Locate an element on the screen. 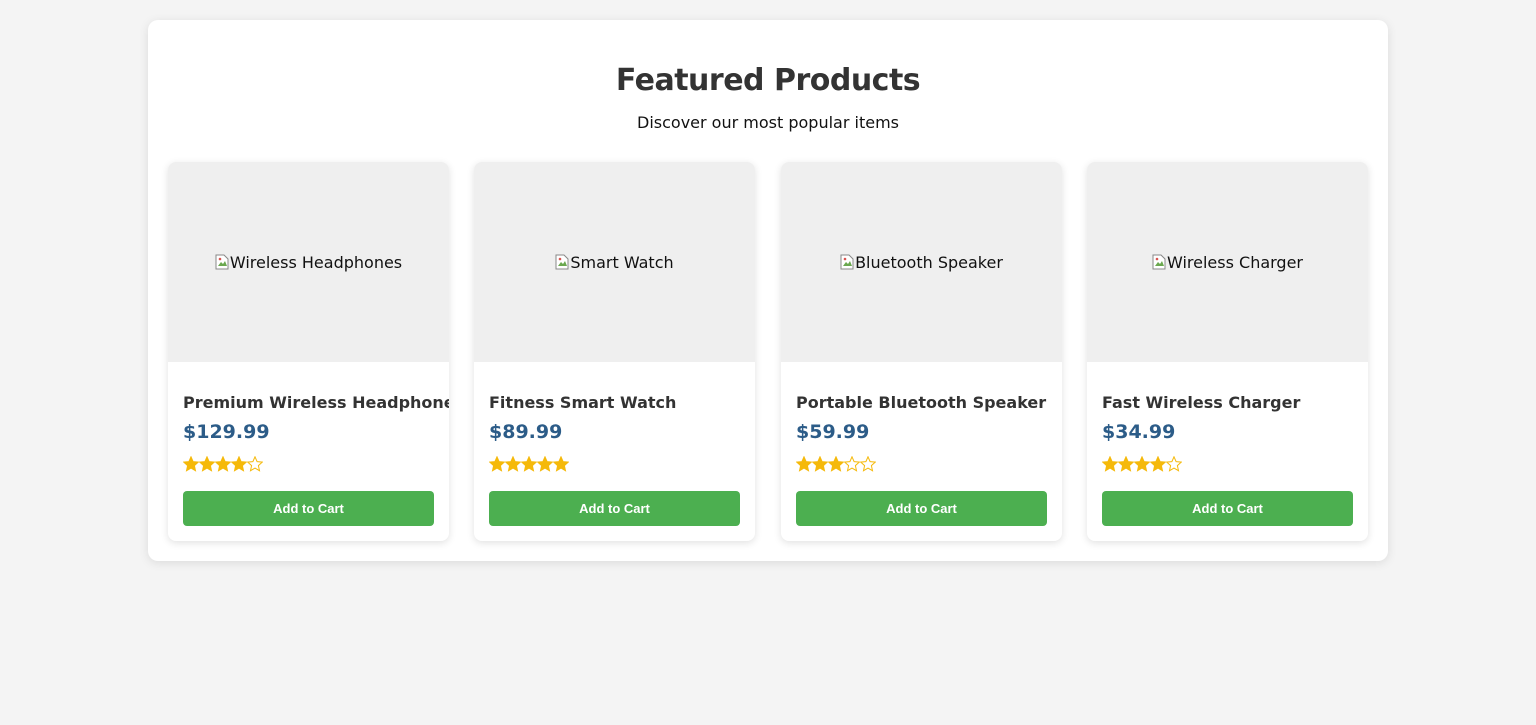 This screenshot has width=1536, height=725. product-image-alt: Wireless Charger is located at coordinates (1227, 262).